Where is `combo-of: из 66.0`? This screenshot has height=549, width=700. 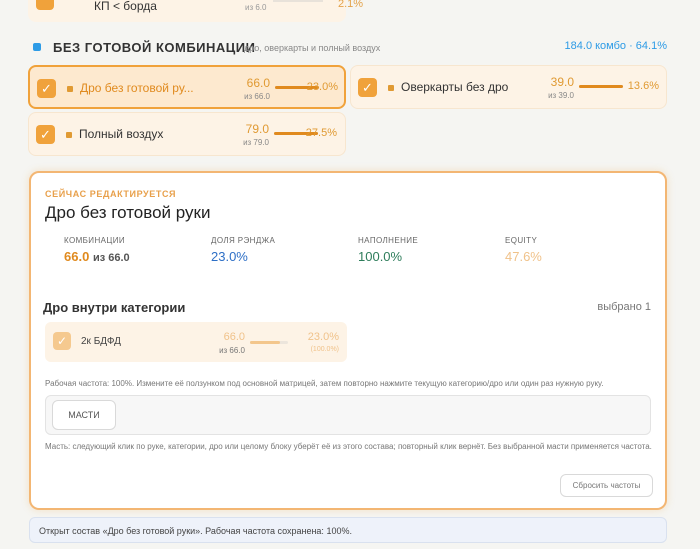
combo-of: из 66.0 is located at coordinates (257, 96).